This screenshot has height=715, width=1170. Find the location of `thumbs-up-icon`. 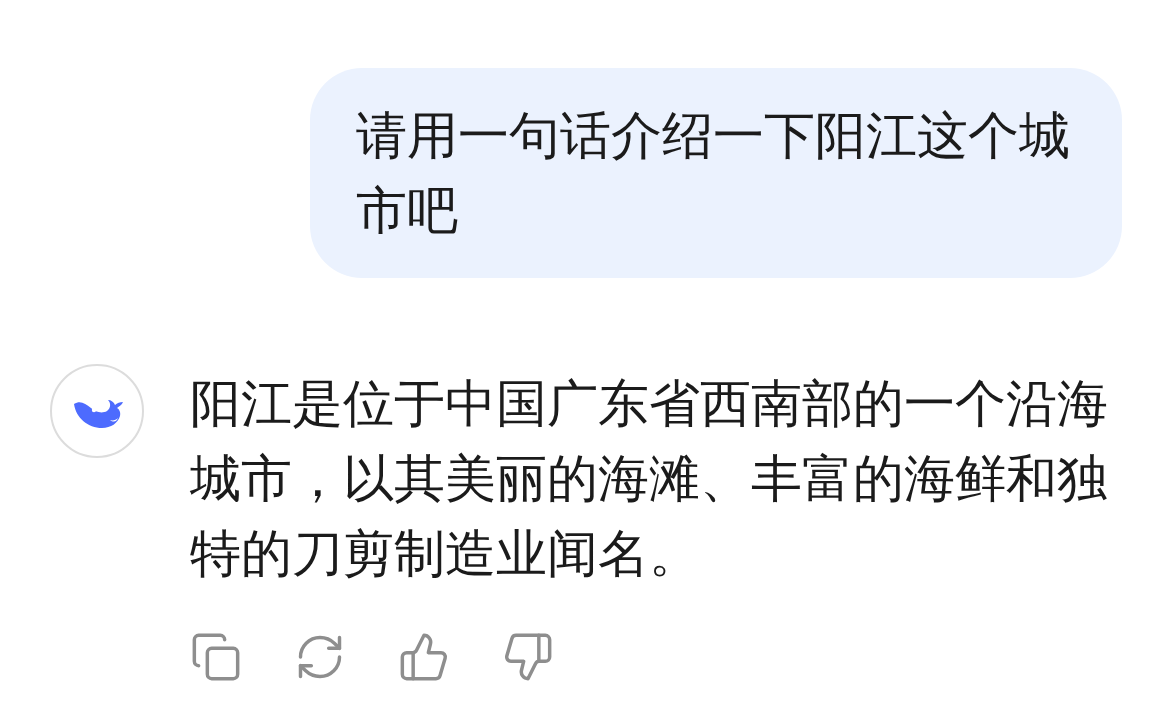

thumbs-up-icon is located at coordinates (424, 657).